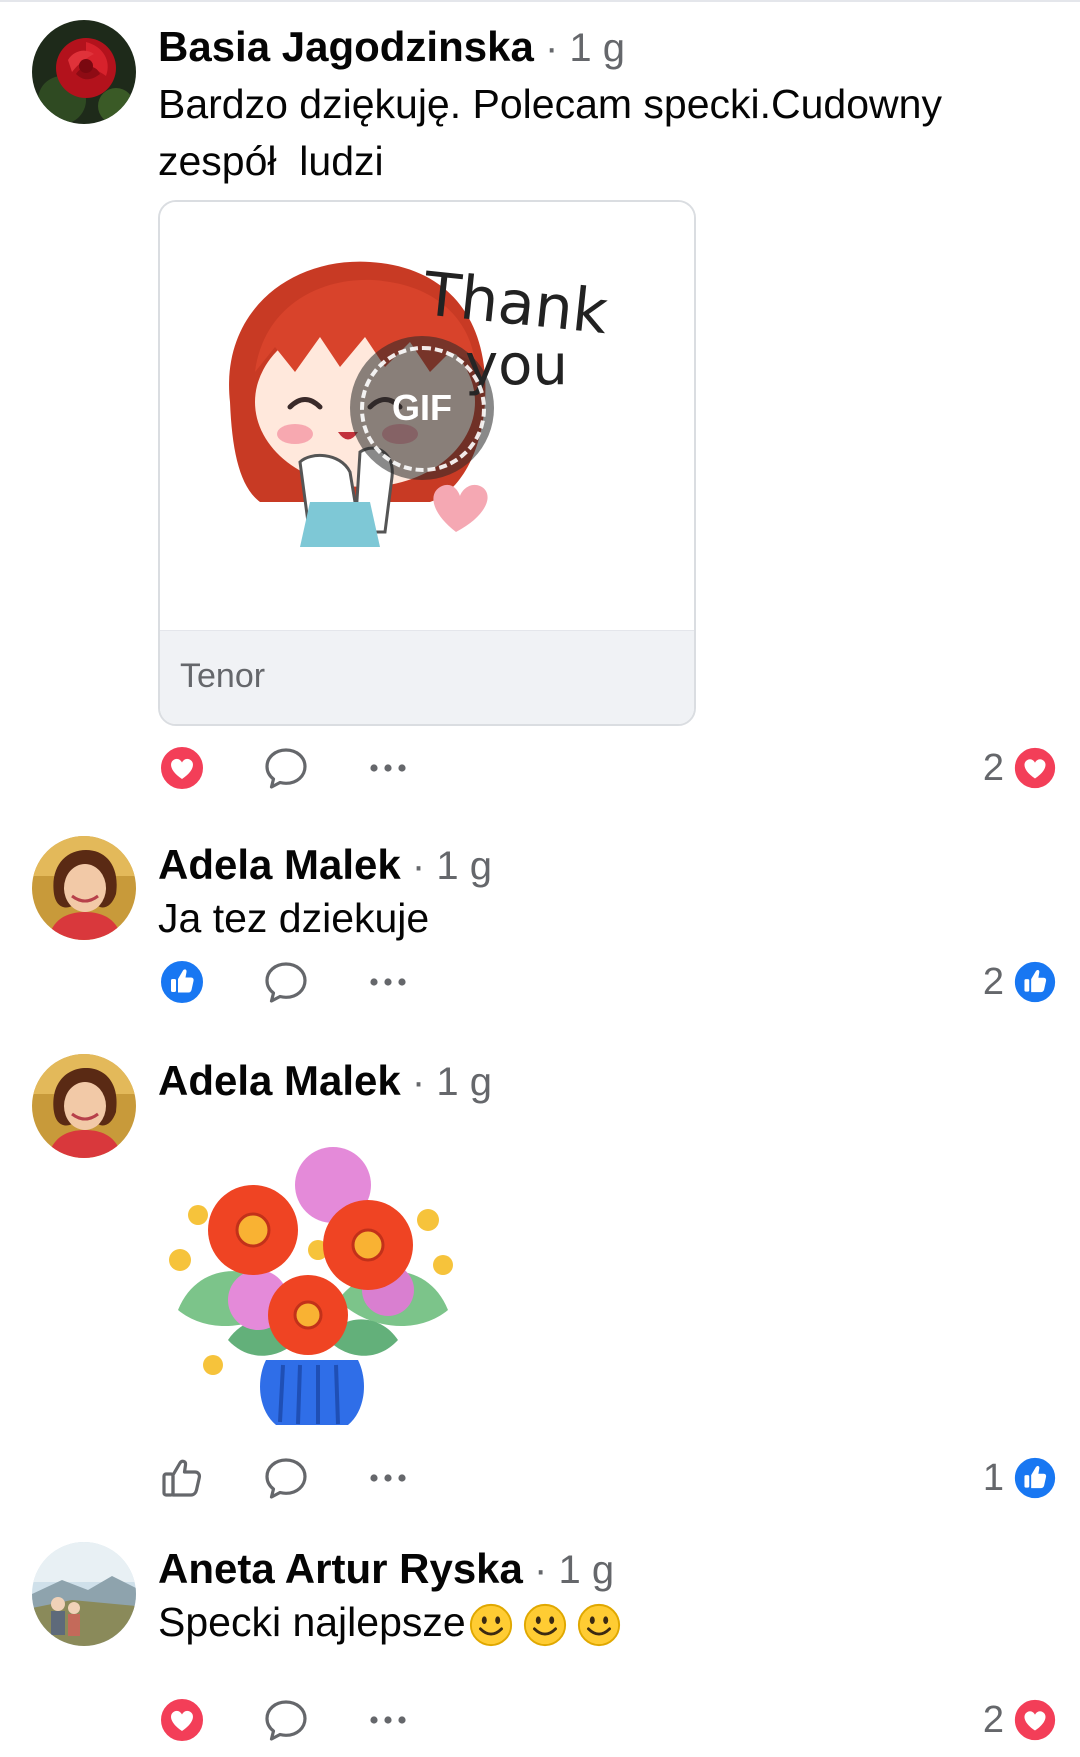 The width and height of the screenshot is (1080, 1757). Describe the element at coordinates (346, 46) in the screenshot. I see `author-name: Basia Jagodzinska` at that location.